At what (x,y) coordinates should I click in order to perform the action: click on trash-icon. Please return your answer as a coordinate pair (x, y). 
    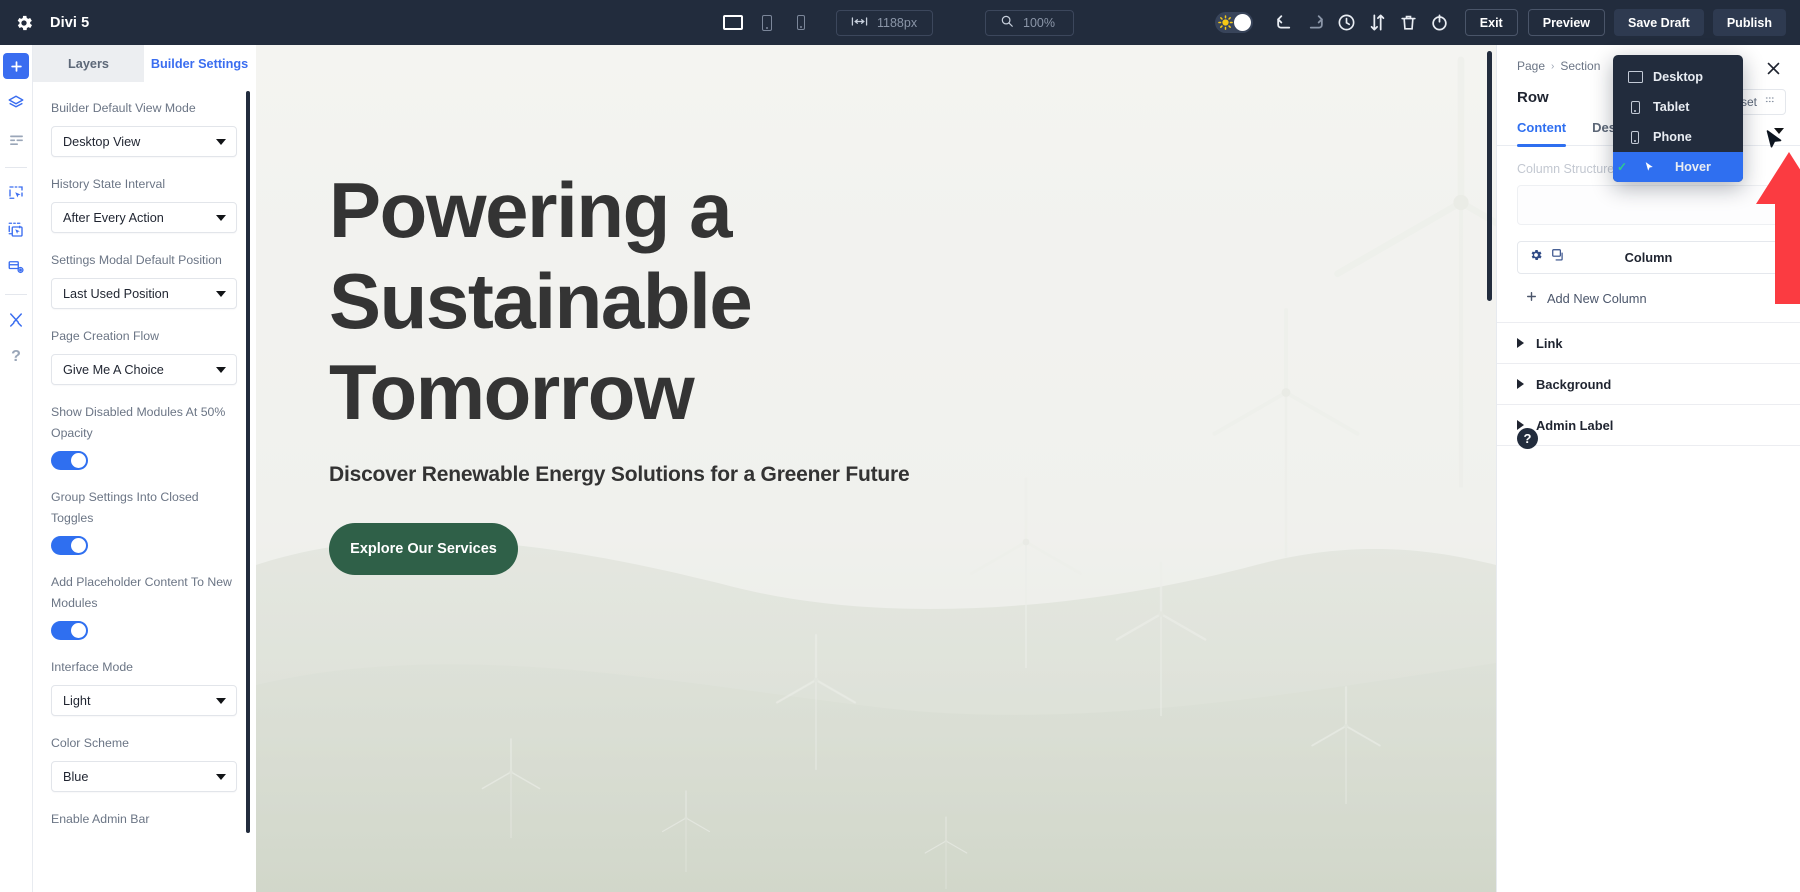
    Looking at the image, I should click on (1408, 23).